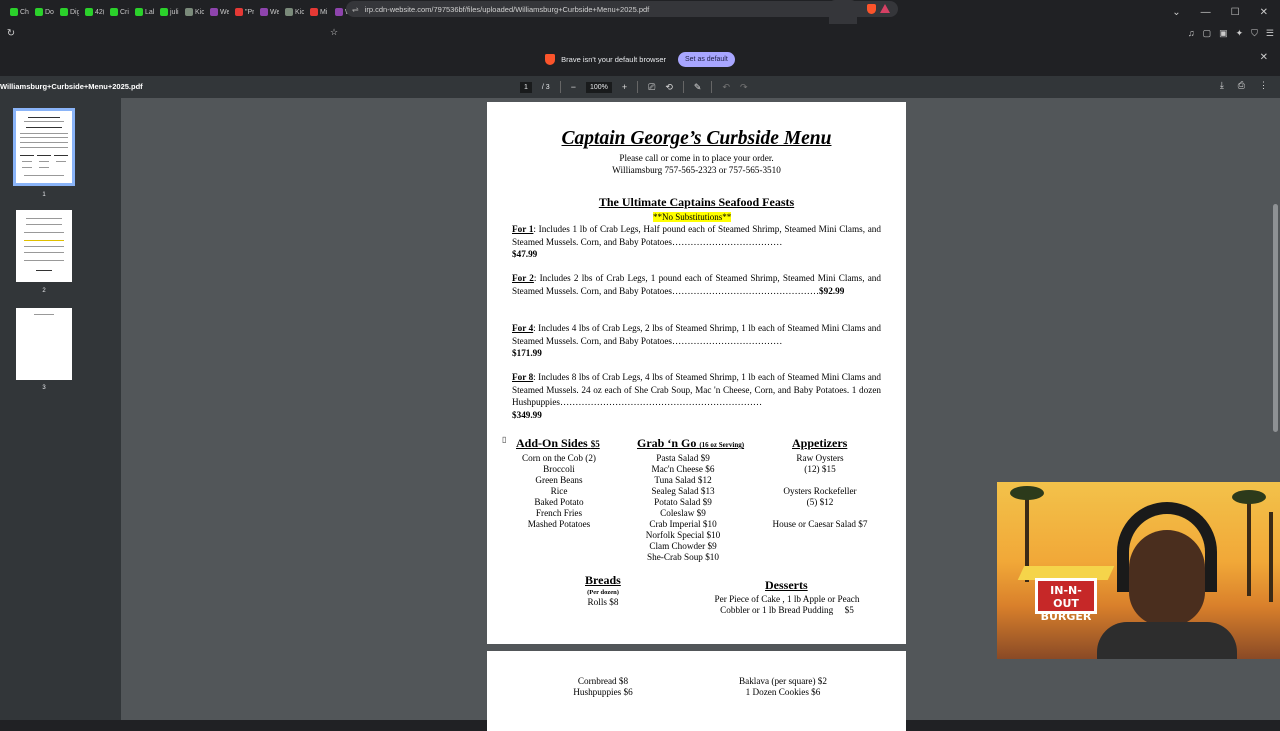 The width and height of the screenshot is (1280, 731). Describe the element at coordinates (526, 87) in the screenshot. I see `page-number-input: 1` at that location.